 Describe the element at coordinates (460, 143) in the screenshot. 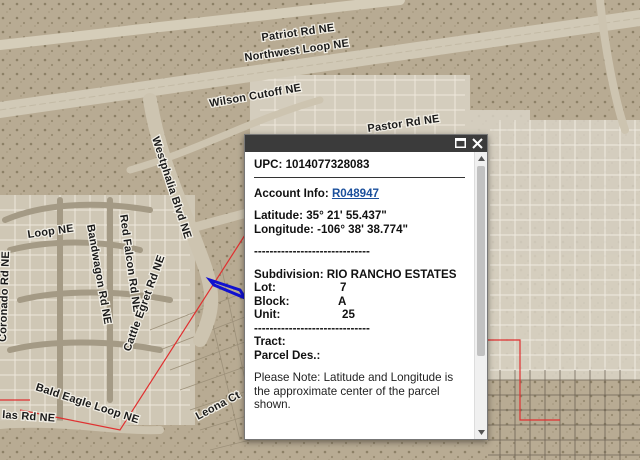

I see `maximize-icon` at that location.